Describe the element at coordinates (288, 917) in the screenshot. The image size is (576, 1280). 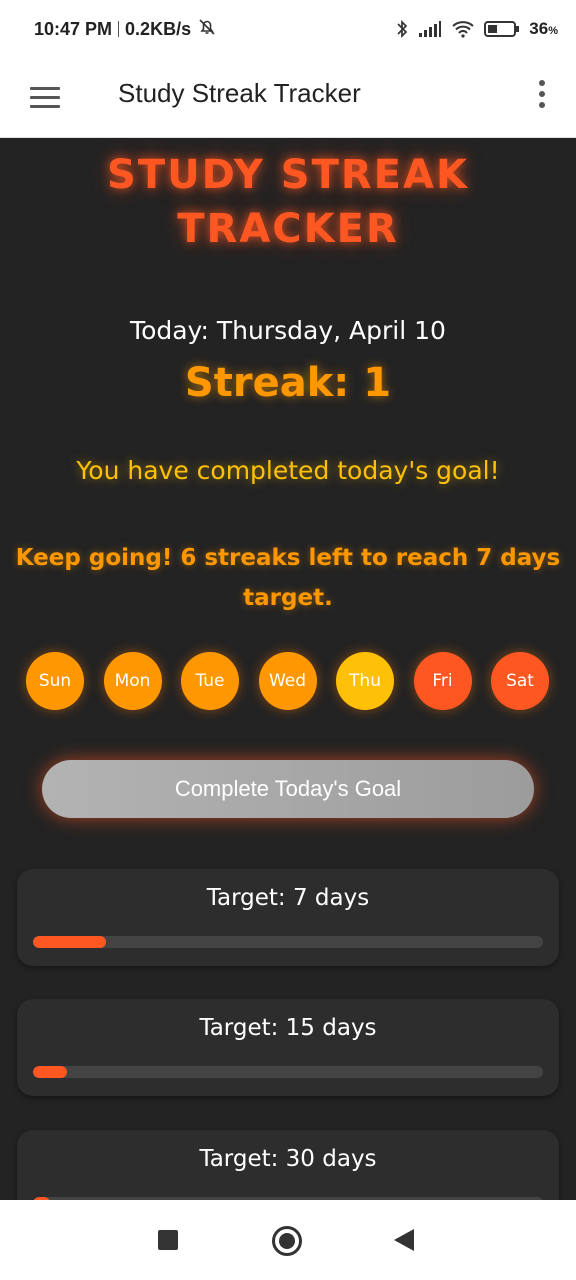
I see `target-card-7: Target: 7 days` at that location.